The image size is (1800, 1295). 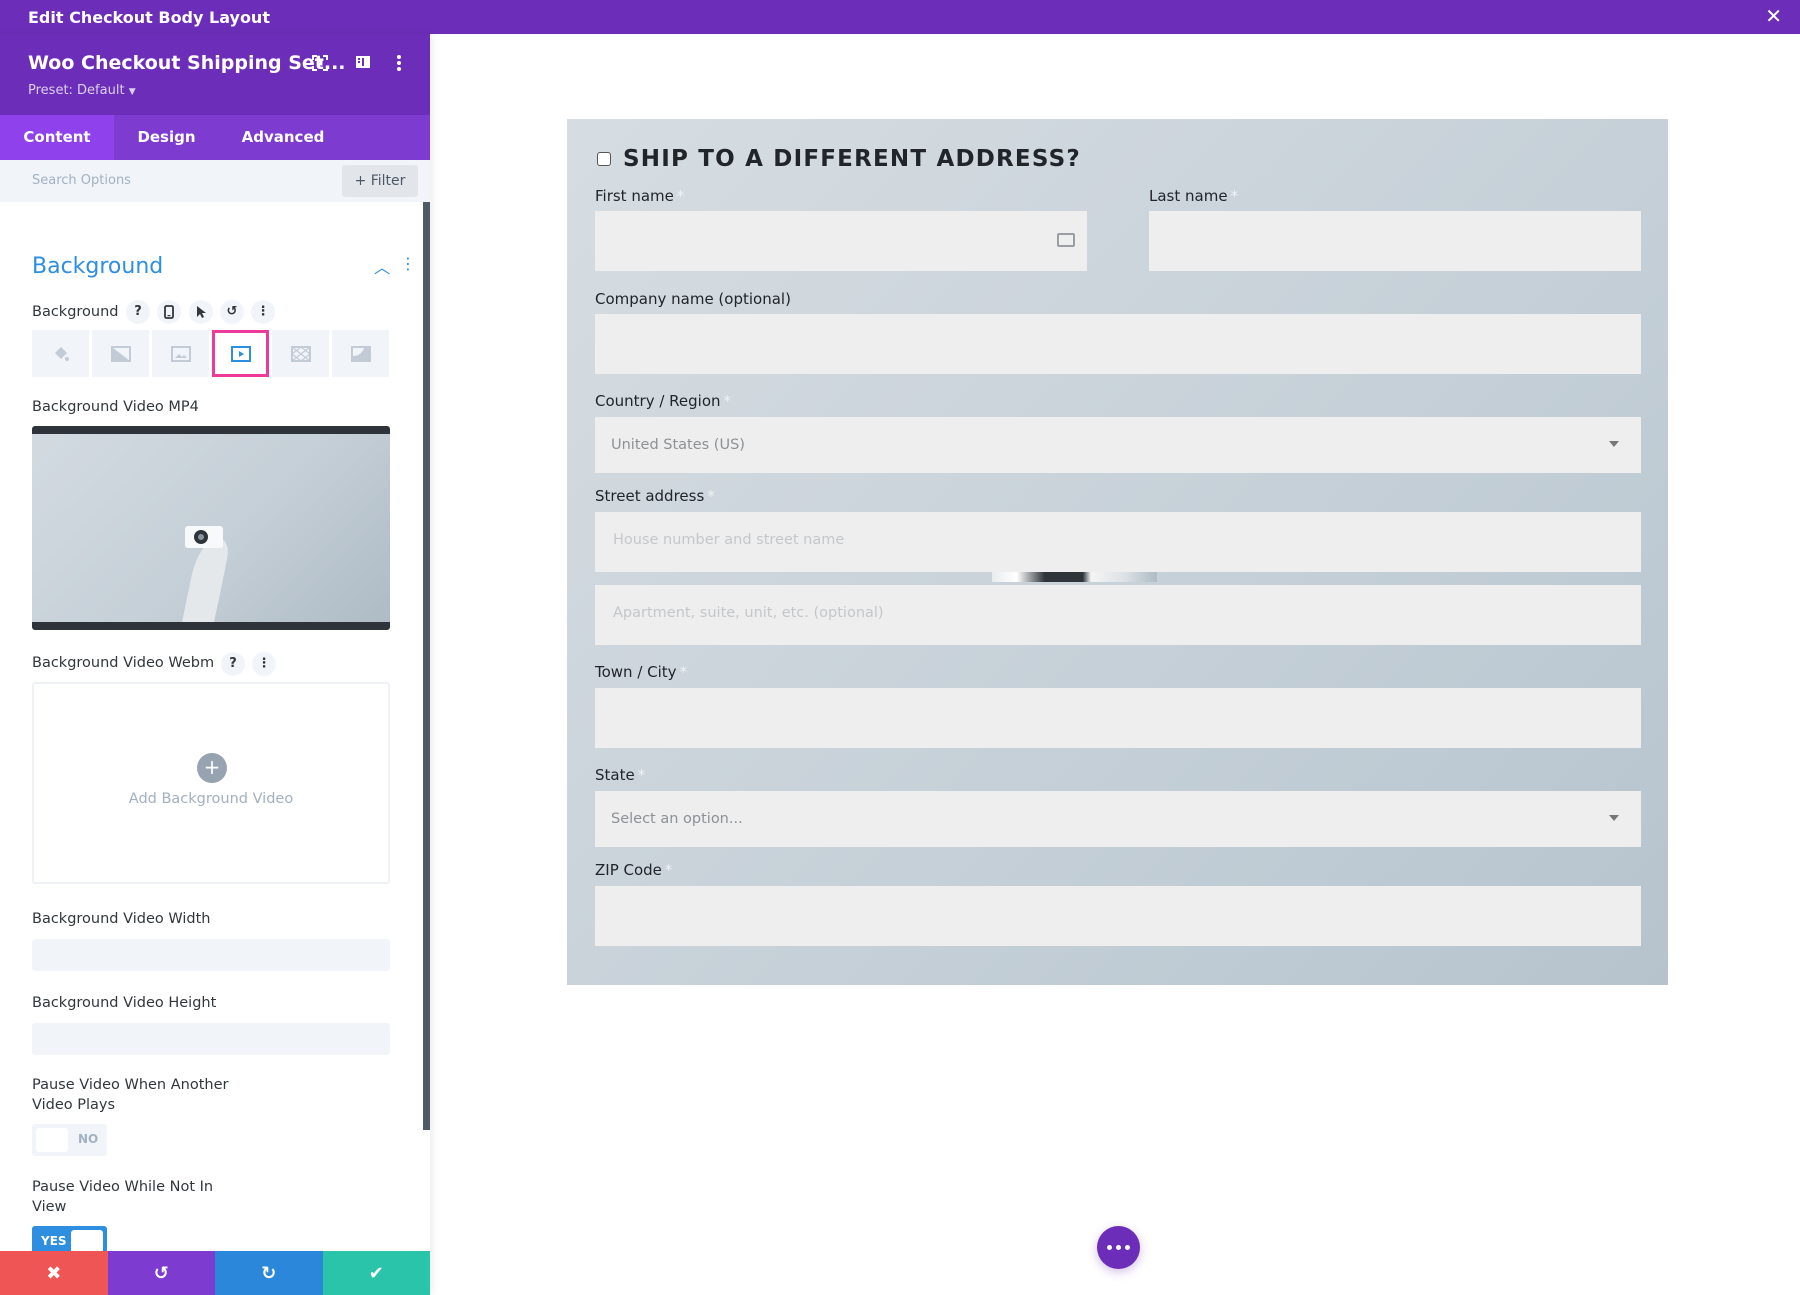 I want to click on contact-card-icon, so click(x=1066, y=240).